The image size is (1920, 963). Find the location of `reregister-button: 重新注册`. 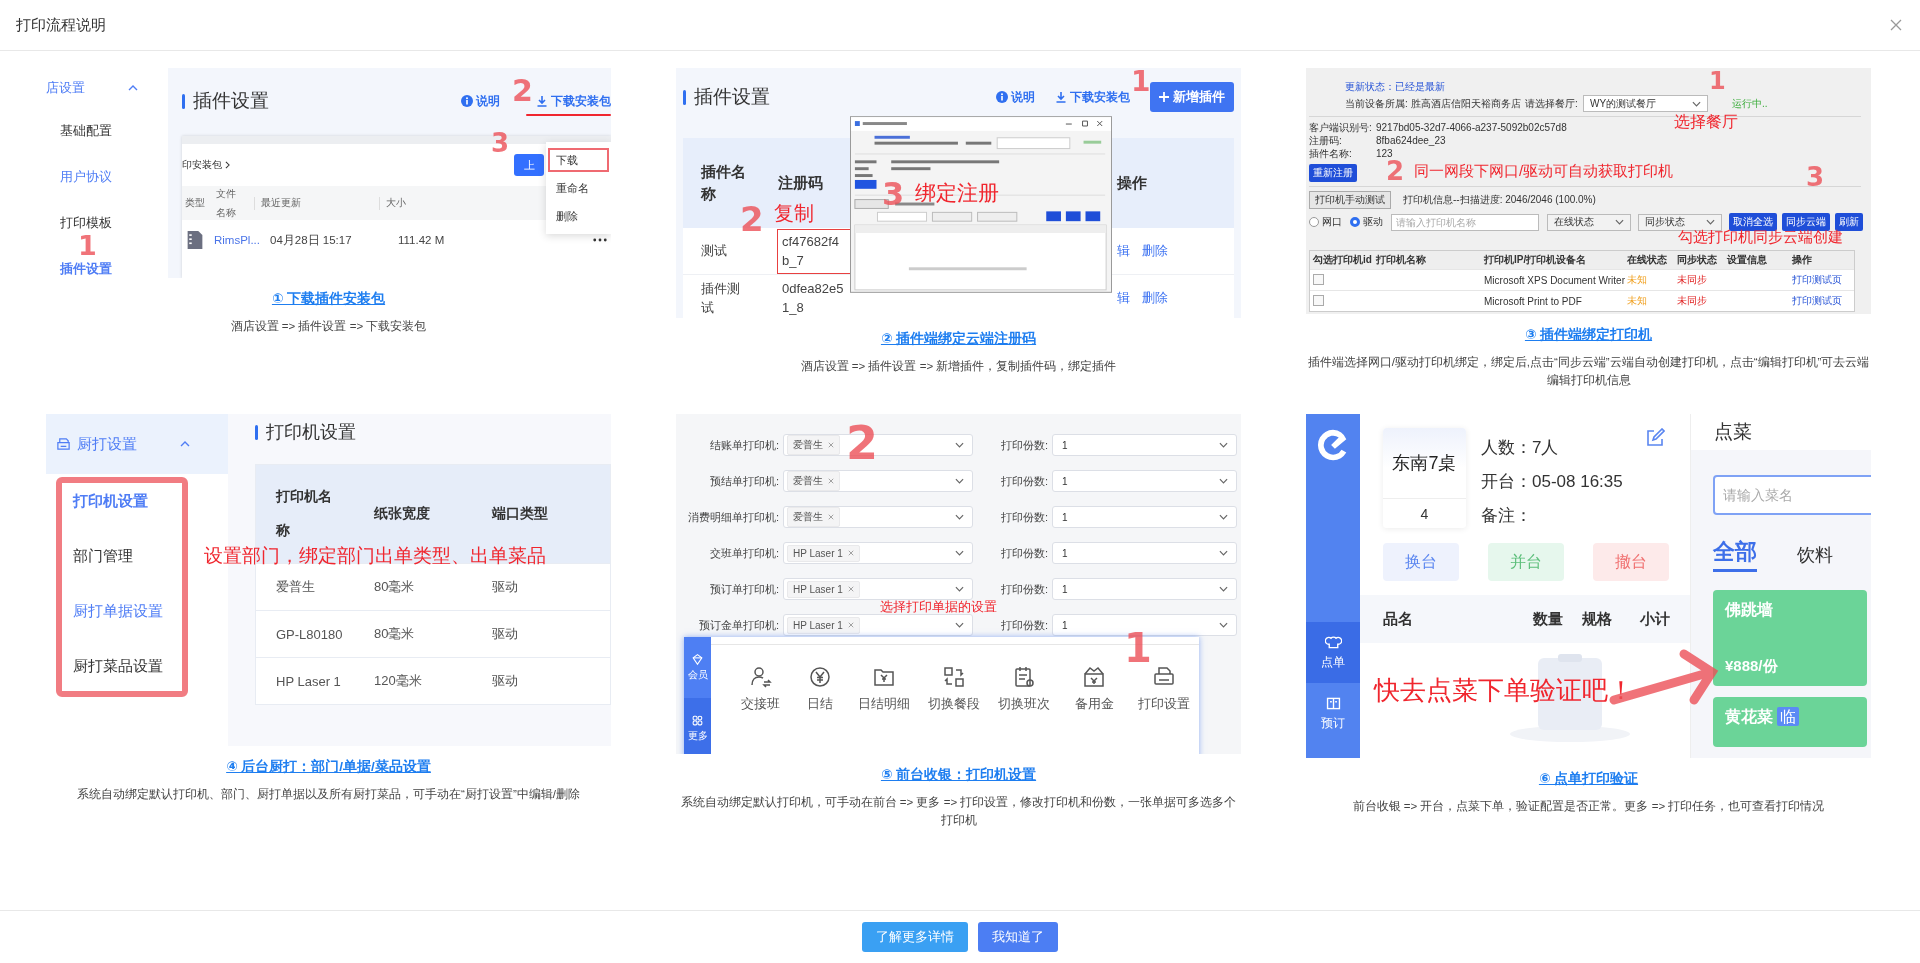

reregister-button: 重新注册 is located at coordinates (1333, 173).